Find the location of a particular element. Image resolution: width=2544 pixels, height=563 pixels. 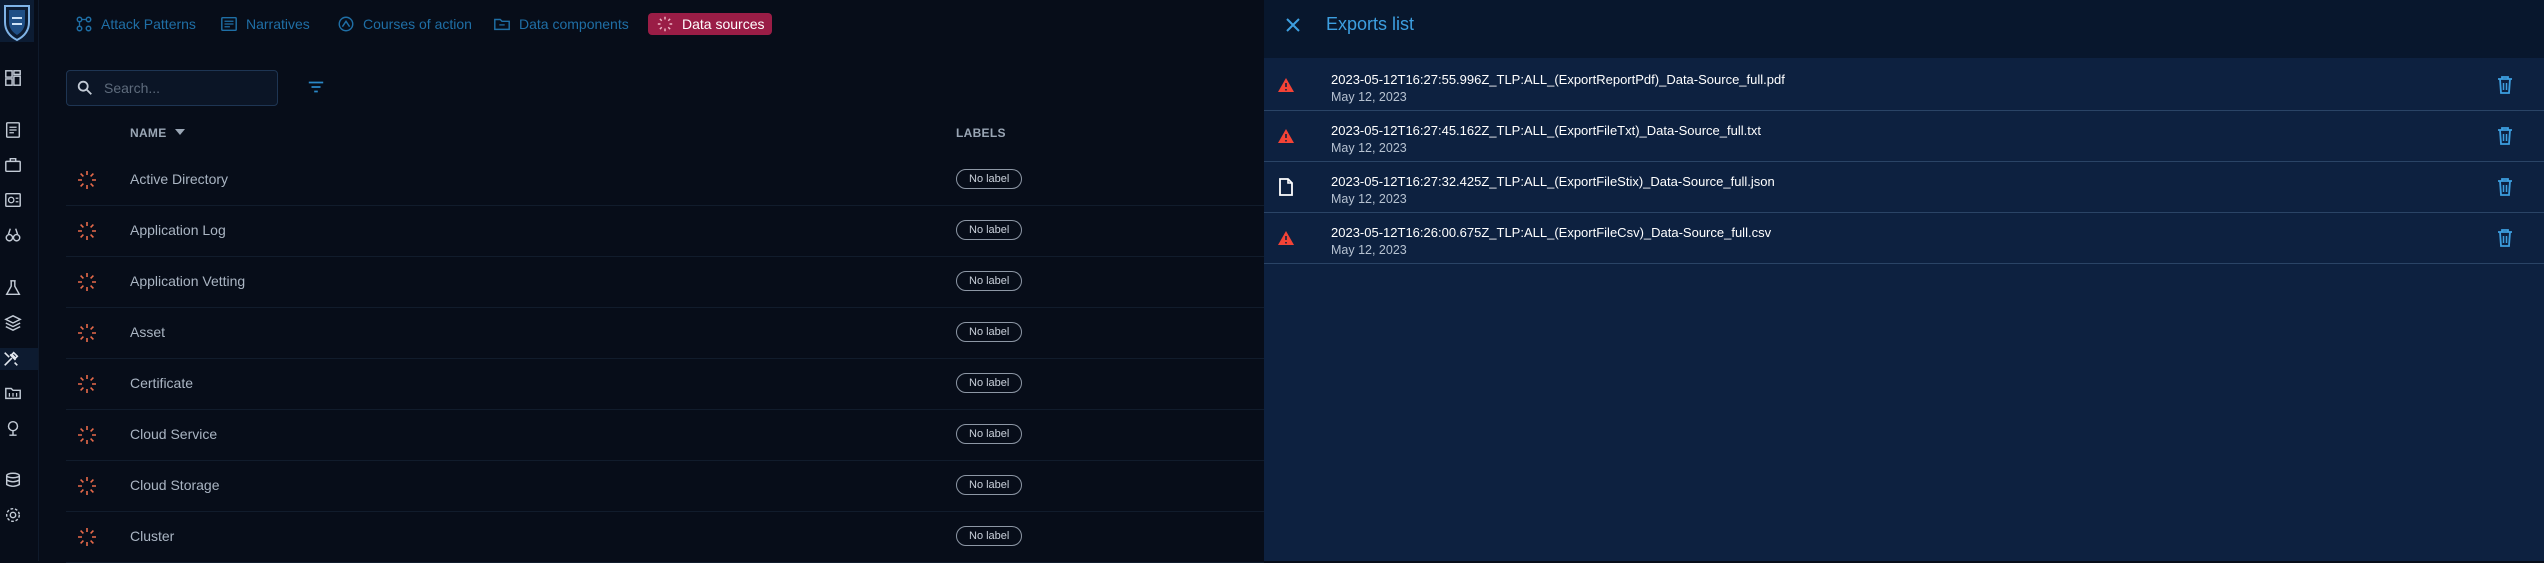

tab-attack-patterns: Attack Patterns is located at coordinates (135, 24).